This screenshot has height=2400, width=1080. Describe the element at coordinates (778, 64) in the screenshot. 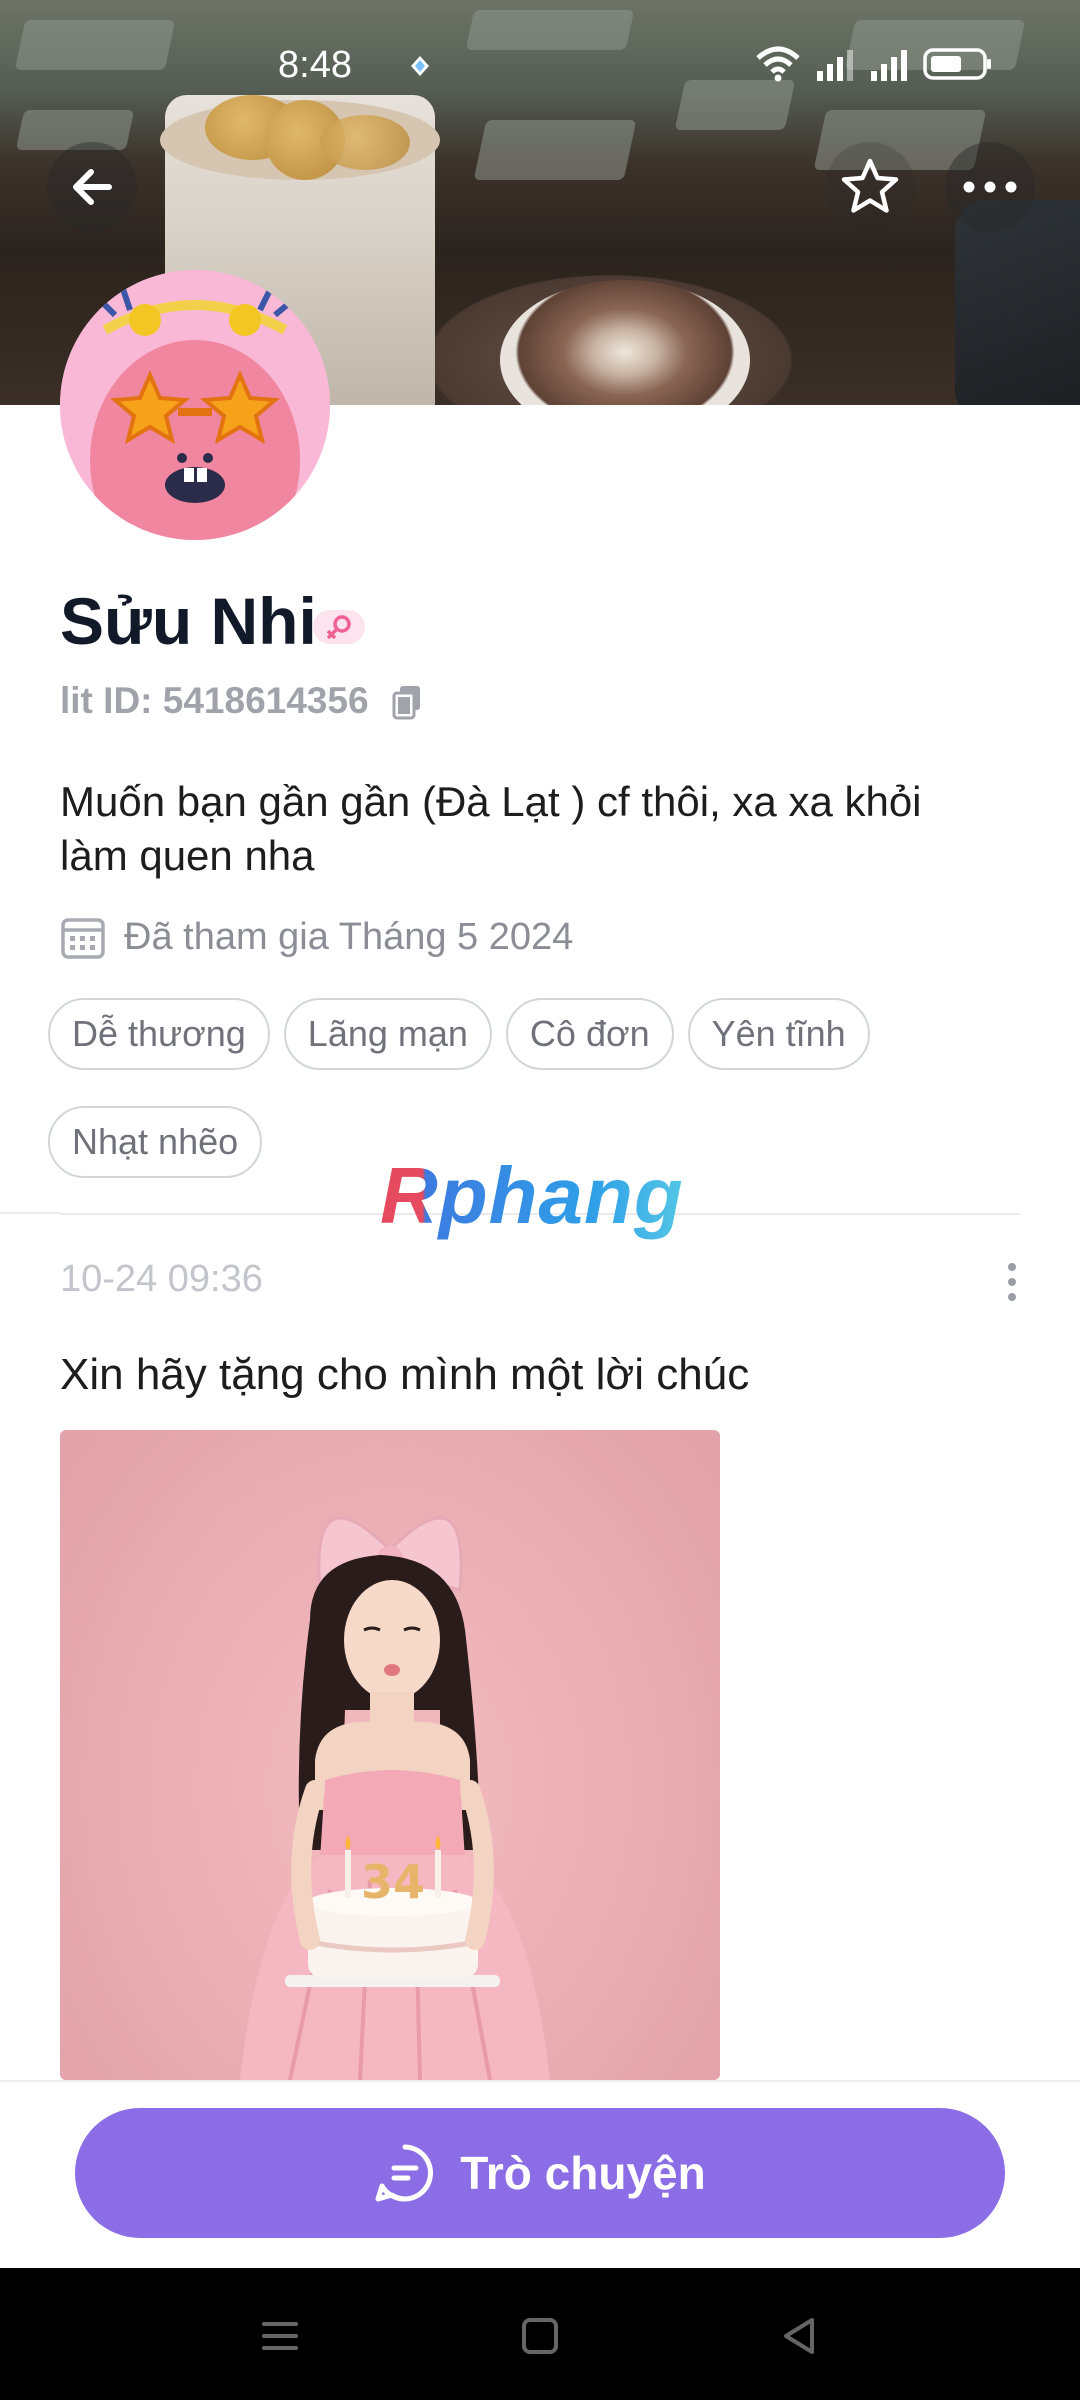

I see `wifi-icon` at that location.